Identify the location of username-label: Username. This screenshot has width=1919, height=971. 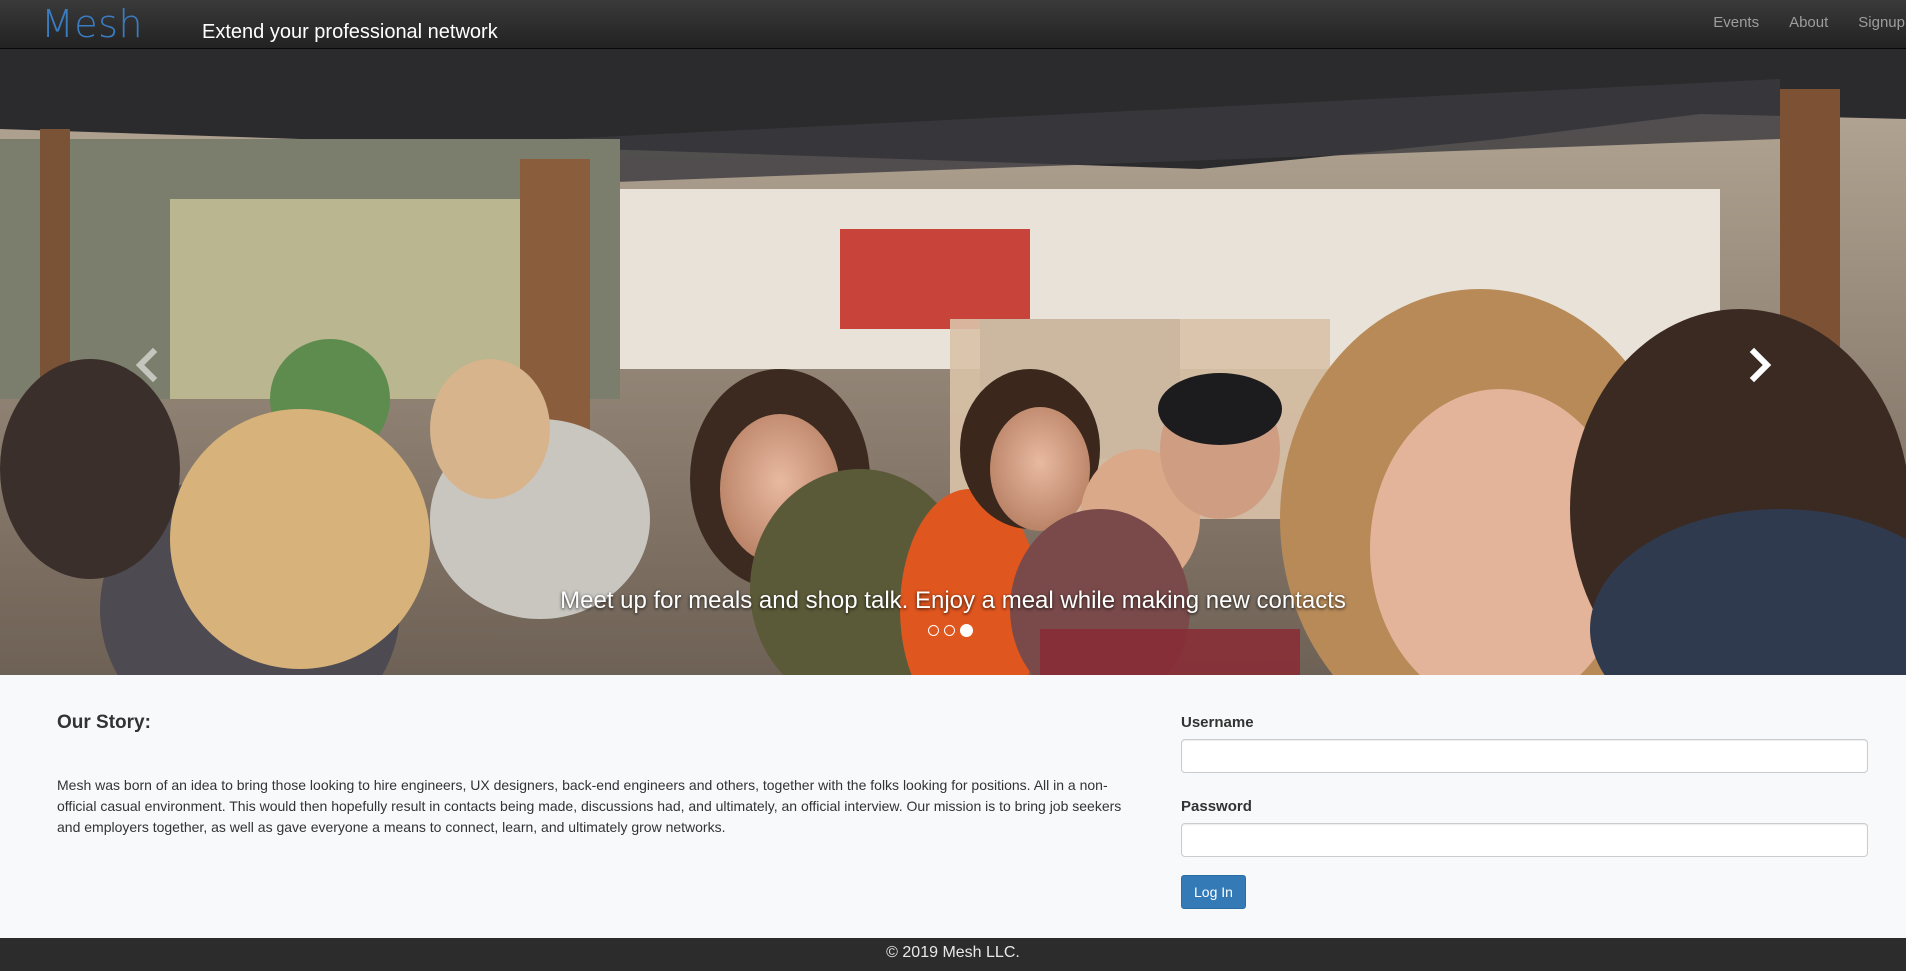
(1217, 722).